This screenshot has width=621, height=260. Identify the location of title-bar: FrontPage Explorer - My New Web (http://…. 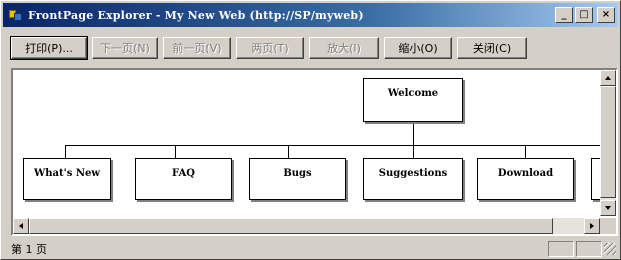
(310, 15).